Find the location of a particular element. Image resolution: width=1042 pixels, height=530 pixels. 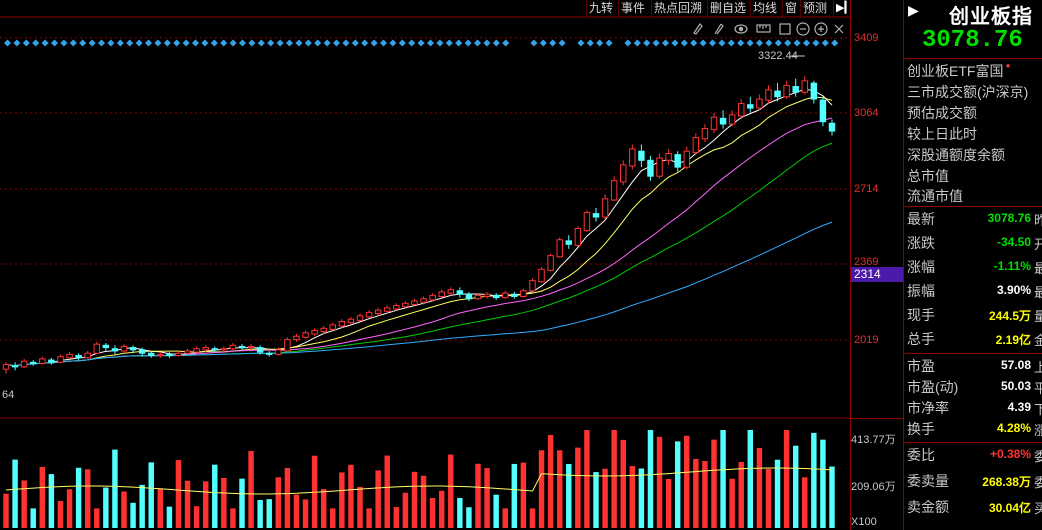

info-total-market-cap: 总市值 is located at coordinates (928, 176).